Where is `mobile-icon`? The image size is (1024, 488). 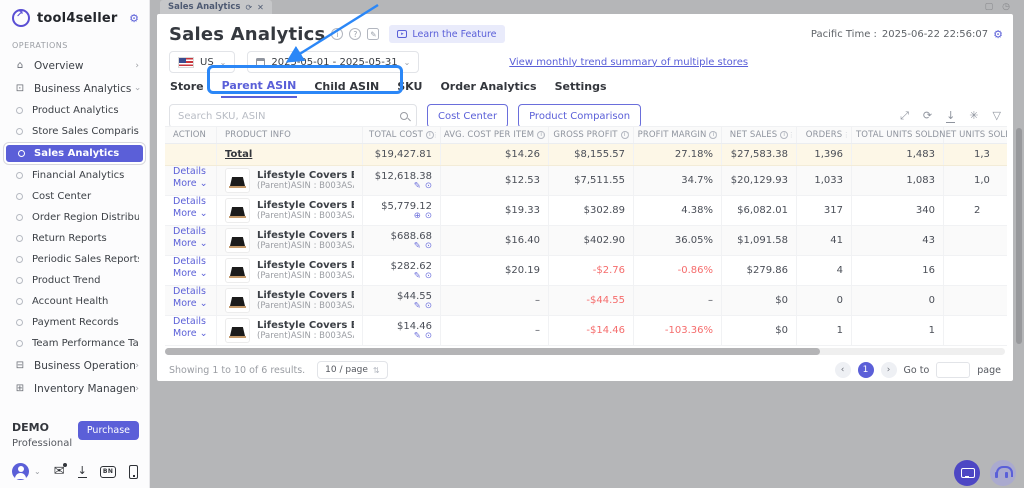 mobile-icon is located at coordinates (134, 471).